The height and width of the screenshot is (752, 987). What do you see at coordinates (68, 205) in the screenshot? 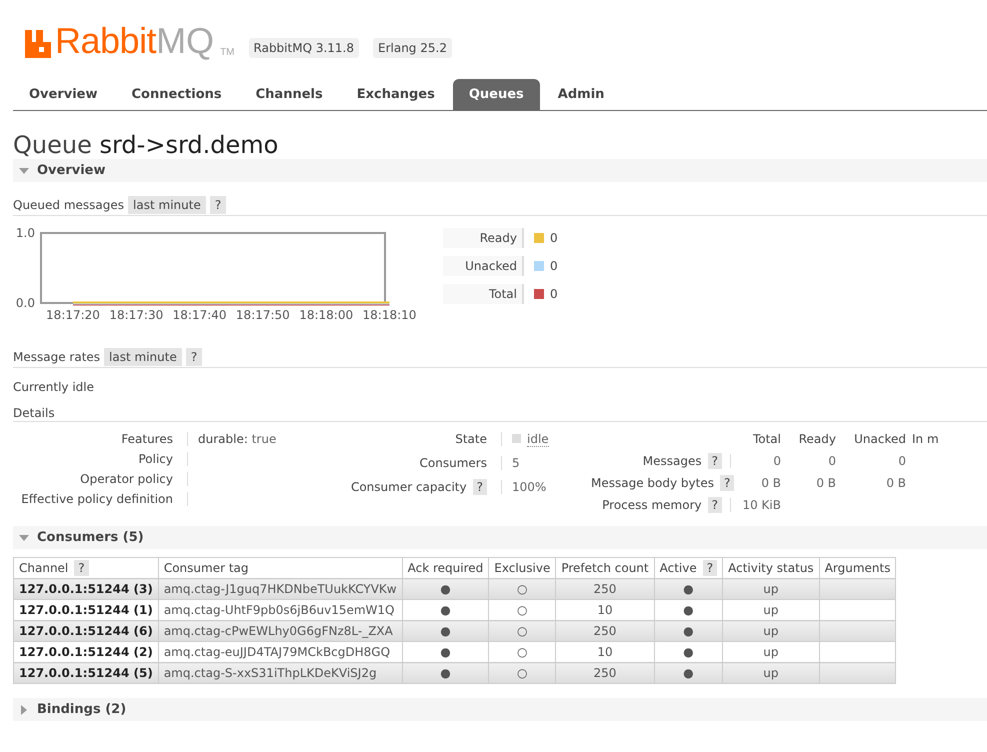
I see `chart-label: Queued messages` at bounding box center [68, 205].